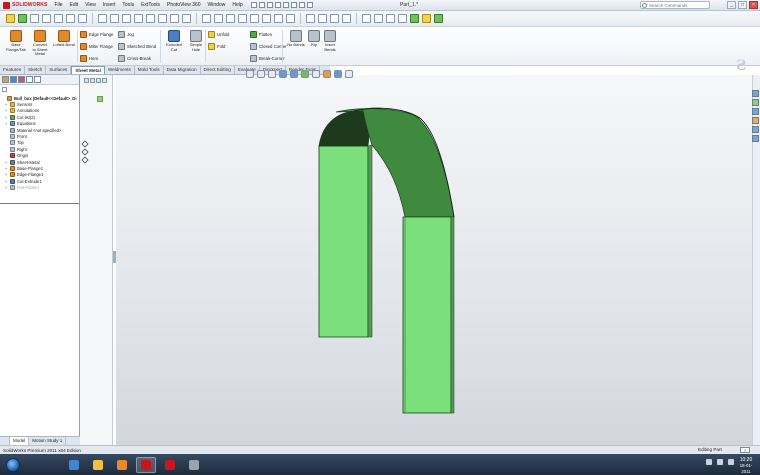 Image resolution: width=760 pixels, height=475 pixels. Describe the element at coordinates (109, 5) in the screenshot. I see `menu-item-insert: Insert` at that location.